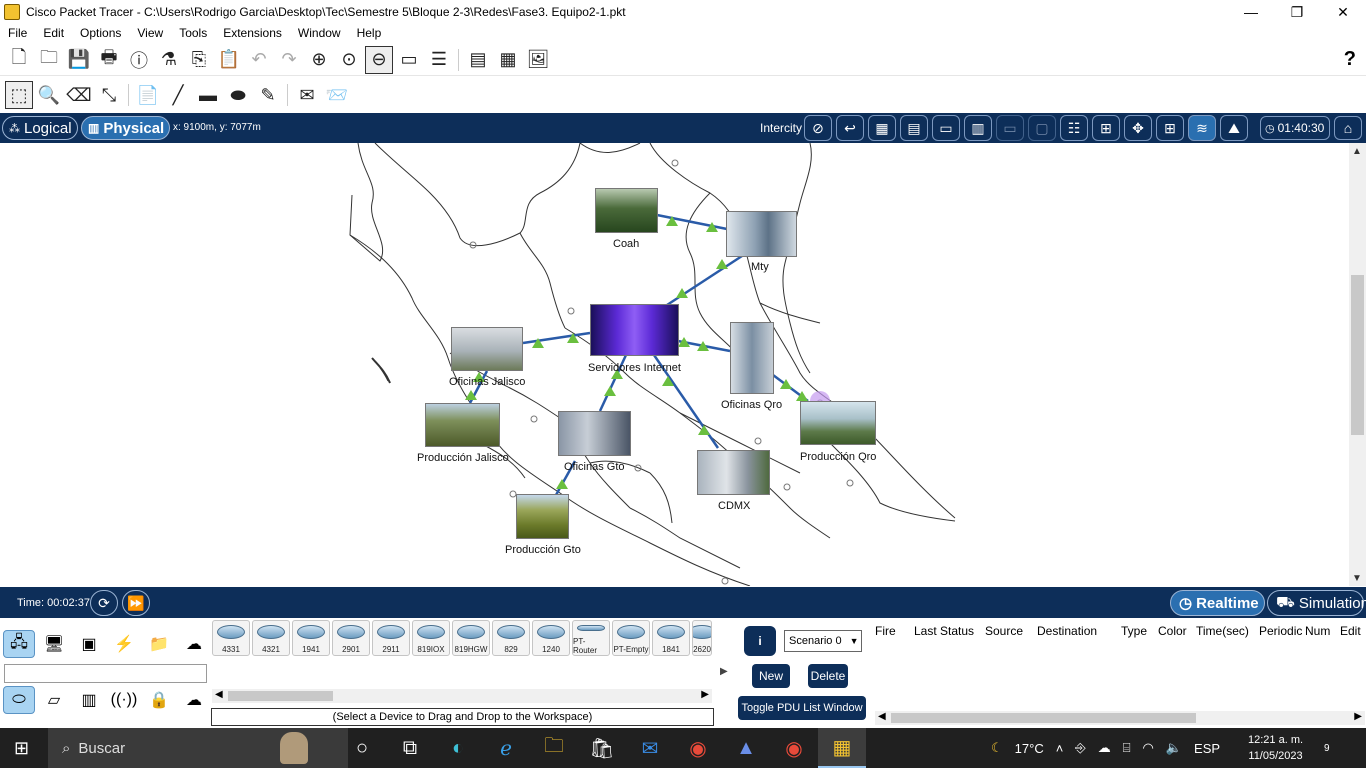 This screenshot has height=768, width=1366. What do you see at coordinates (1343, 12) in the screenshot?
I see `close-button: ✕` at bounding box center [1343, 12].